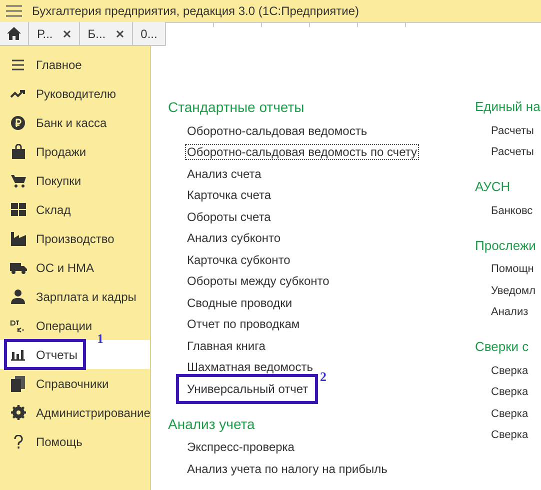 This screenshot has height=490, width=541. I want to click on debit-credit-icon, so click(18, 325).